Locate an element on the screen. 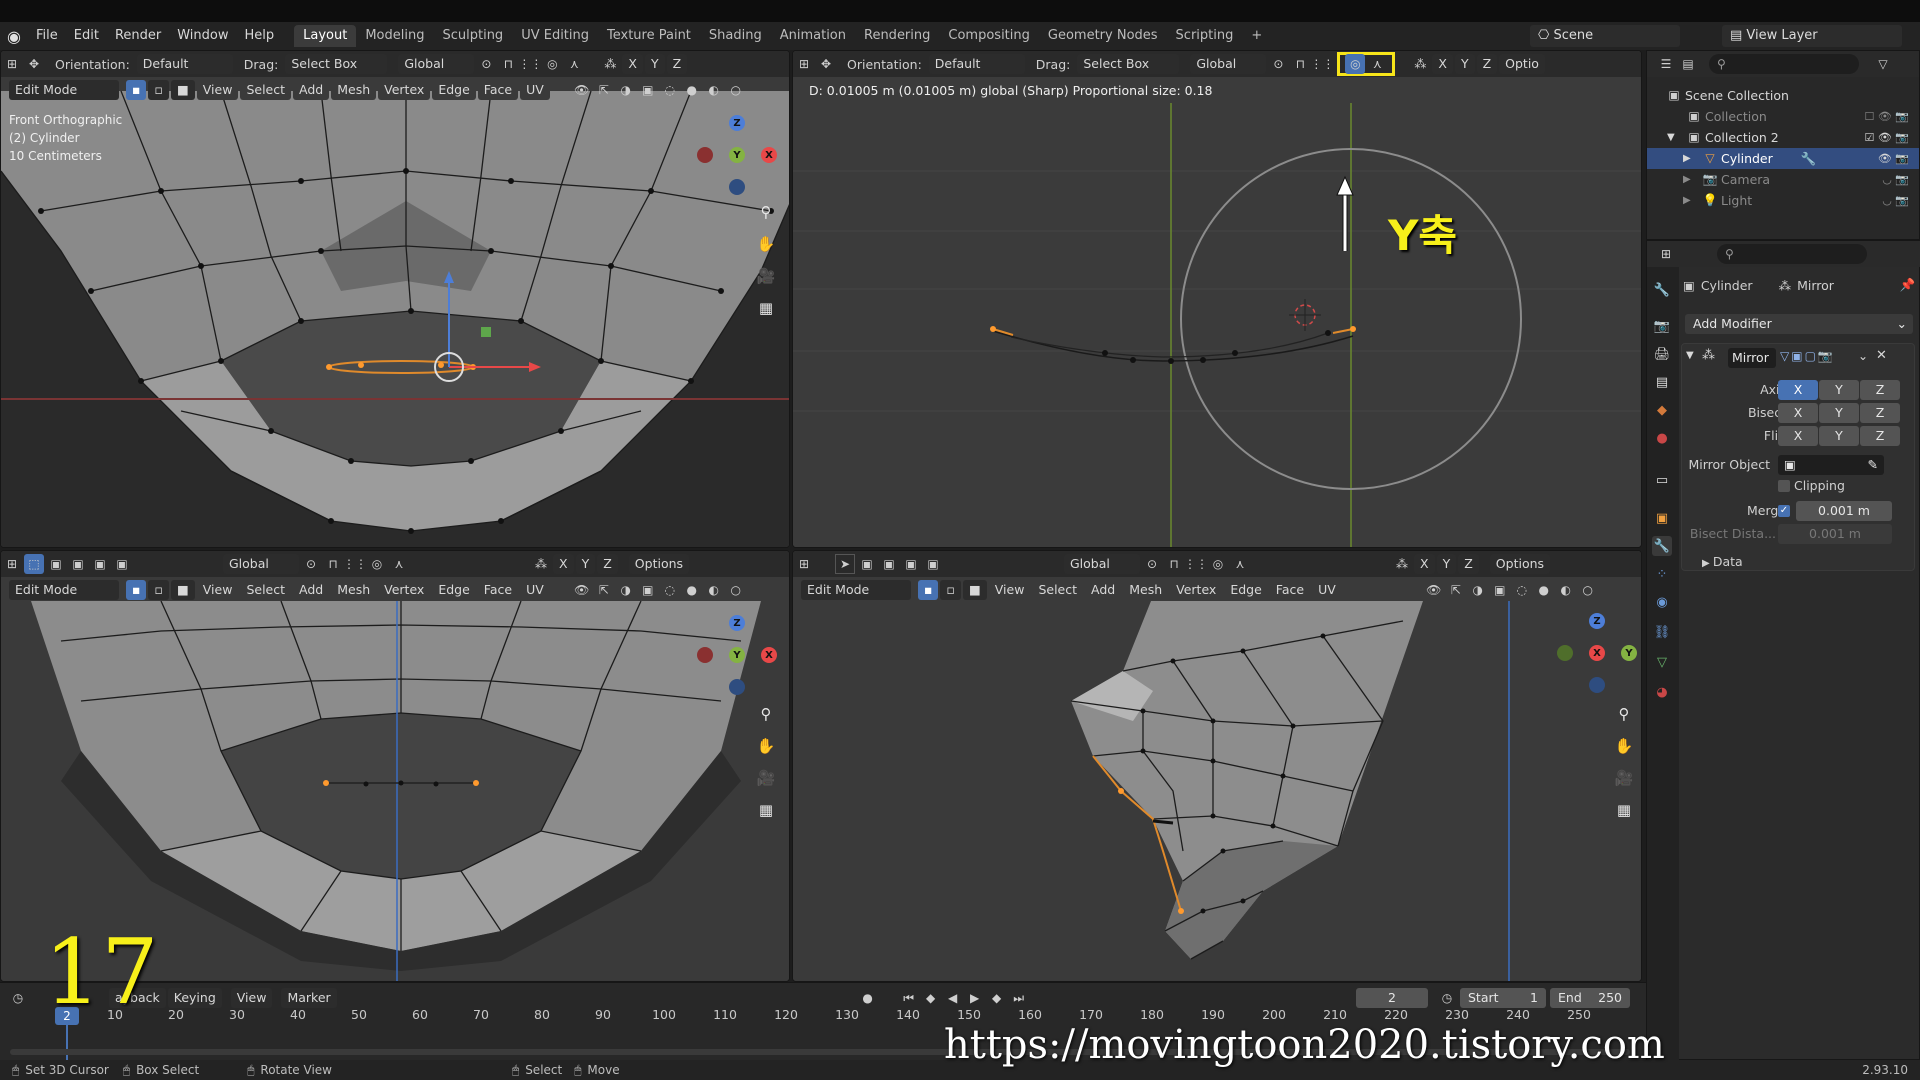 The width and height of the screenshot is (1920, 1080). ortho-grid-icon: ▦ is located at coordinates (766, 810).